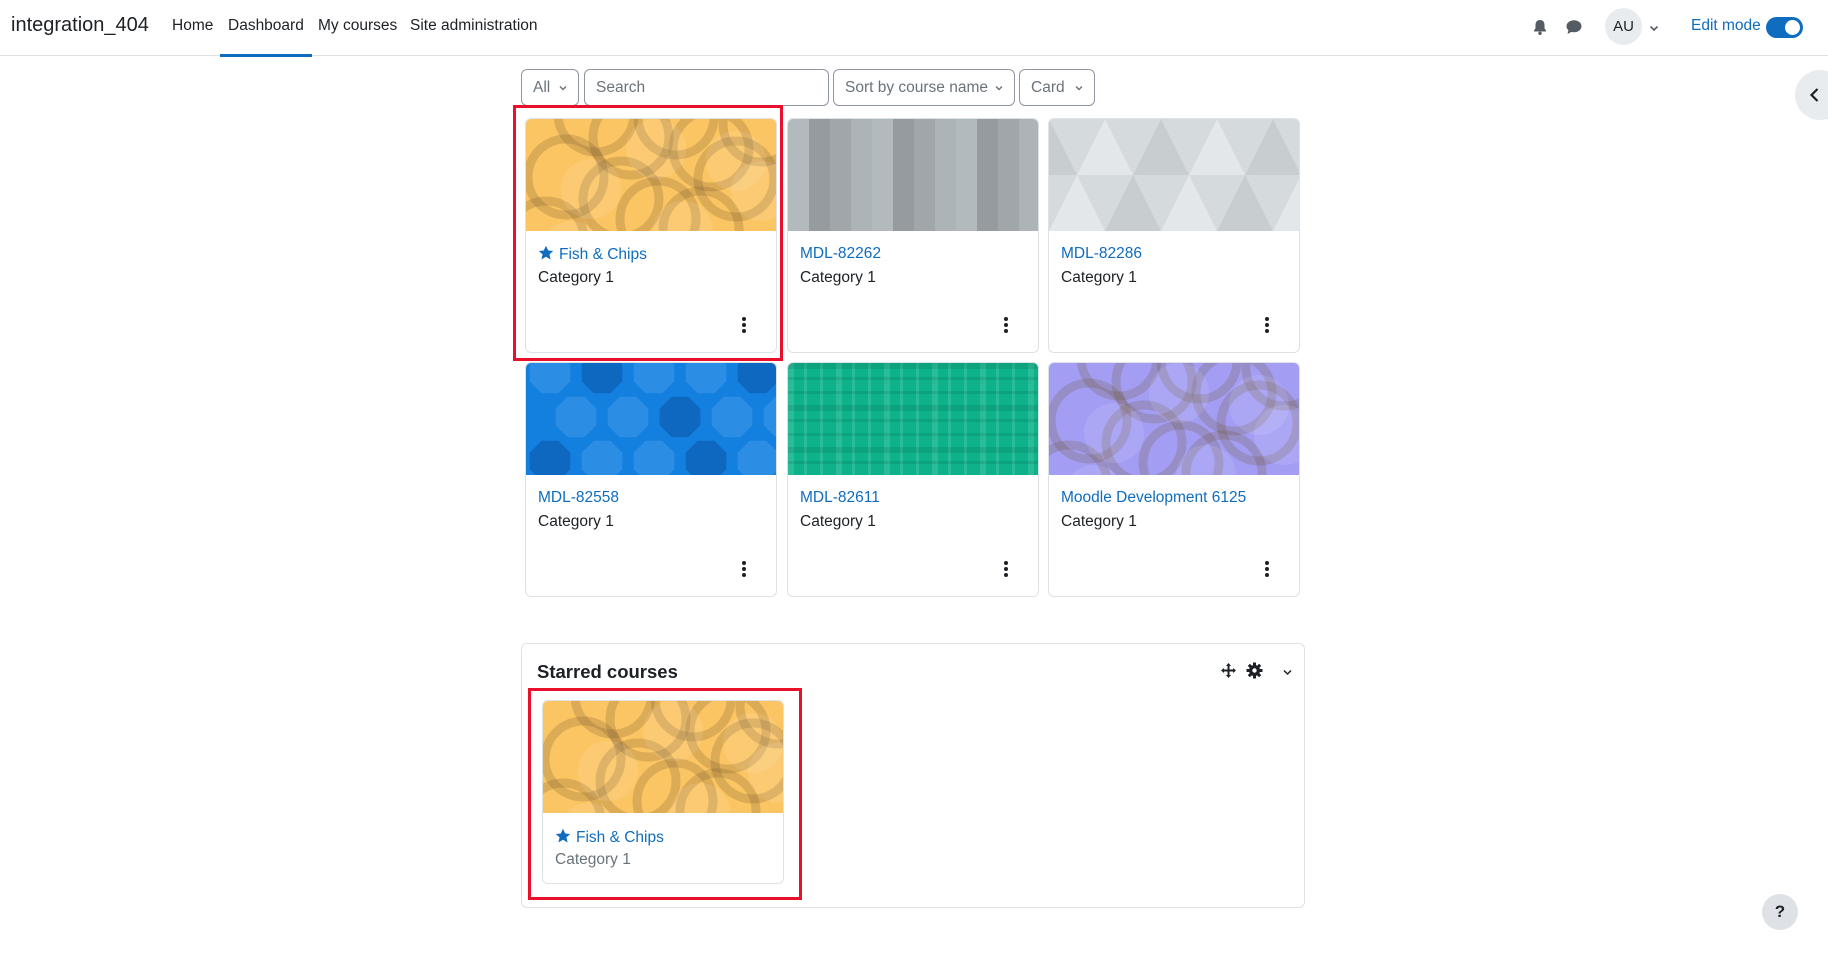 Image resolution: width=1828 pixels, height=962 pixels. Describe the element at coordinates (1623, 26) in the screenshot. I see `user-avatar: AU` at that location.